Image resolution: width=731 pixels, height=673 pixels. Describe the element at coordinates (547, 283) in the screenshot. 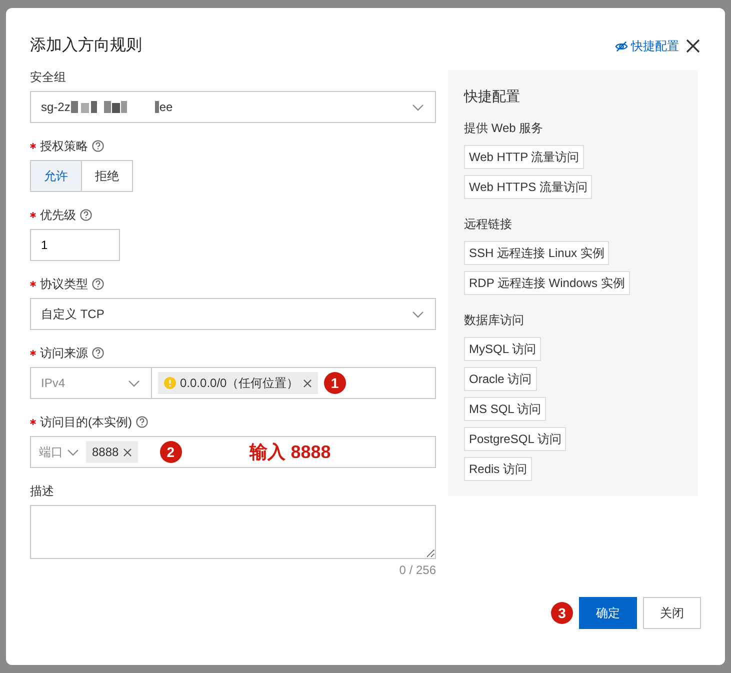

I see `quick-config-button: RDP 远程连接 Windows 实例` at that location.